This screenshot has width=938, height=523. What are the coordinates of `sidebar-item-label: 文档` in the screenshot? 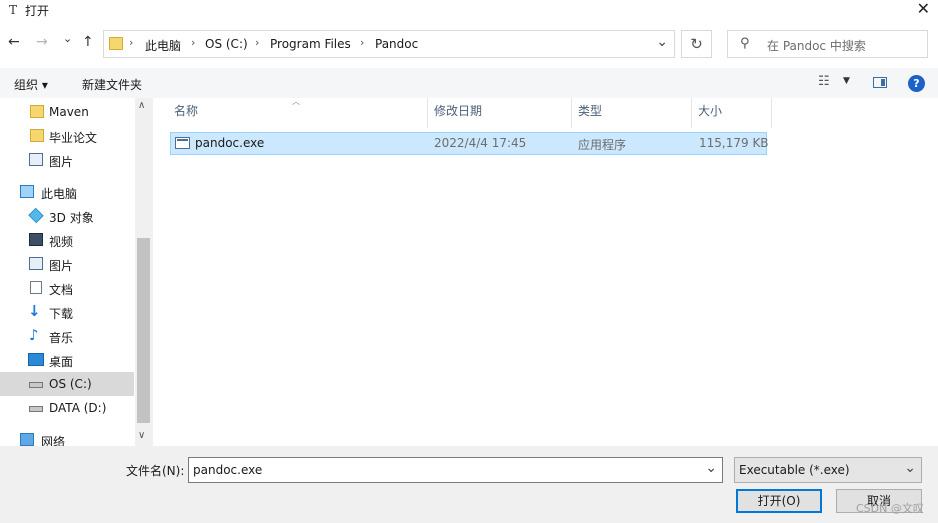 It's located at (61, 290).